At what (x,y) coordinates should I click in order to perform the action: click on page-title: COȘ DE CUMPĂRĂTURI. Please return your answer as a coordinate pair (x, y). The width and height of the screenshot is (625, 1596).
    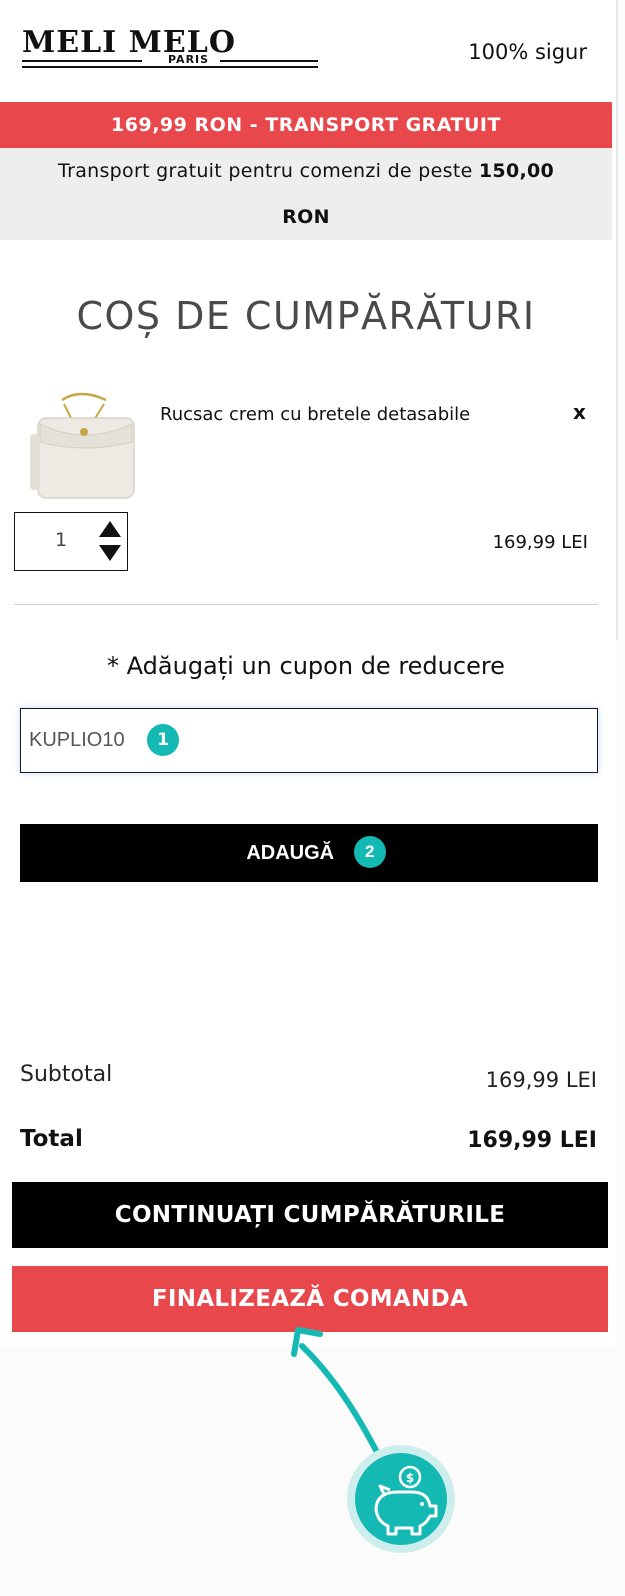
    Looking at the image, I should click on (306, 316).